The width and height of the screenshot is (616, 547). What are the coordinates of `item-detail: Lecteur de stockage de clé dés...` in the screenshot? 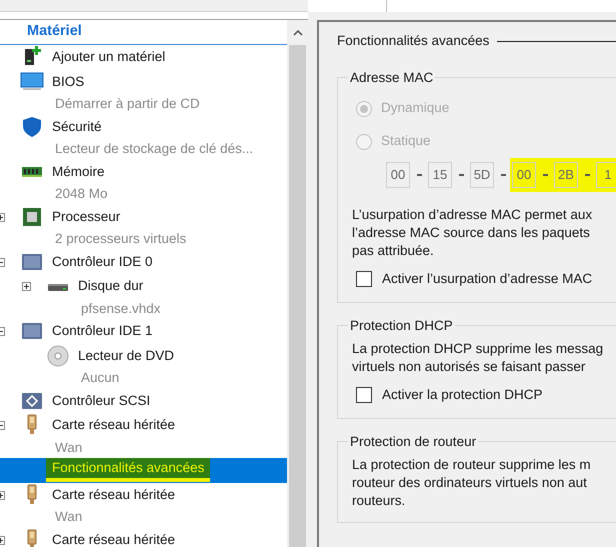 It's located at (154, 149).